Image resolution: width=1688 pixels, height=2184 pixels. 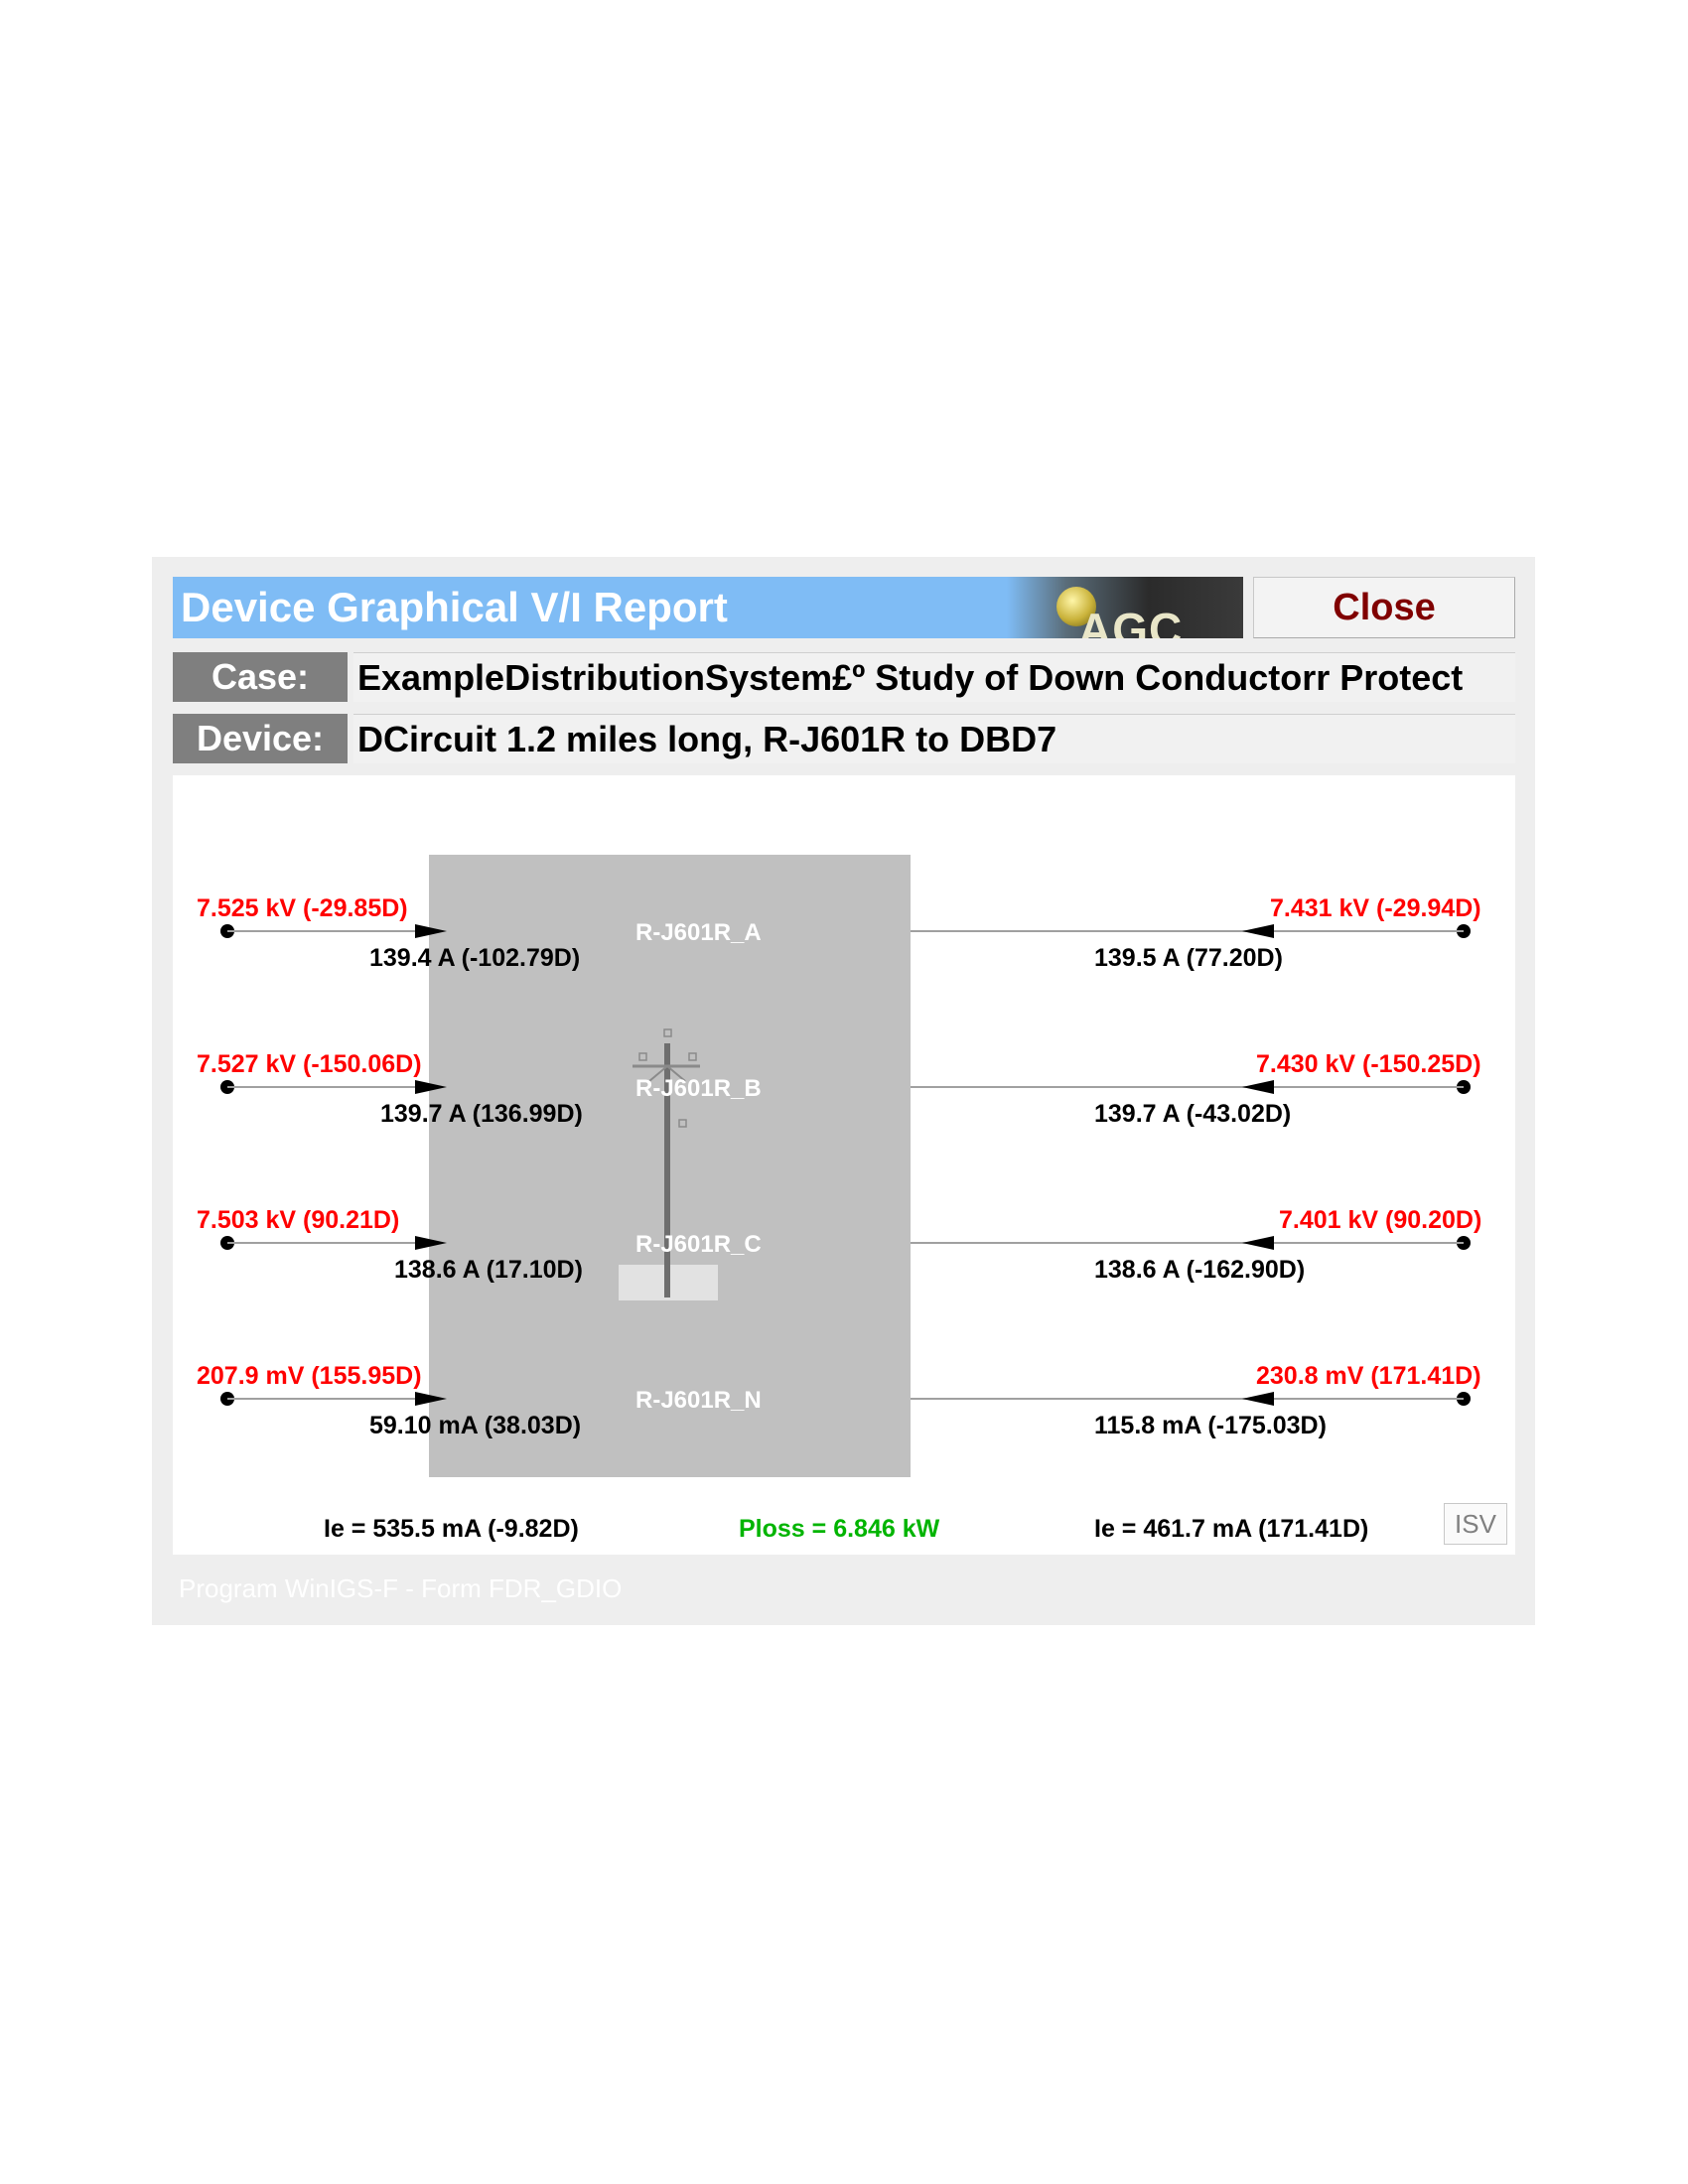 I want to click on left-bus-label: R-J601R_A, so click(x=698, y=932).